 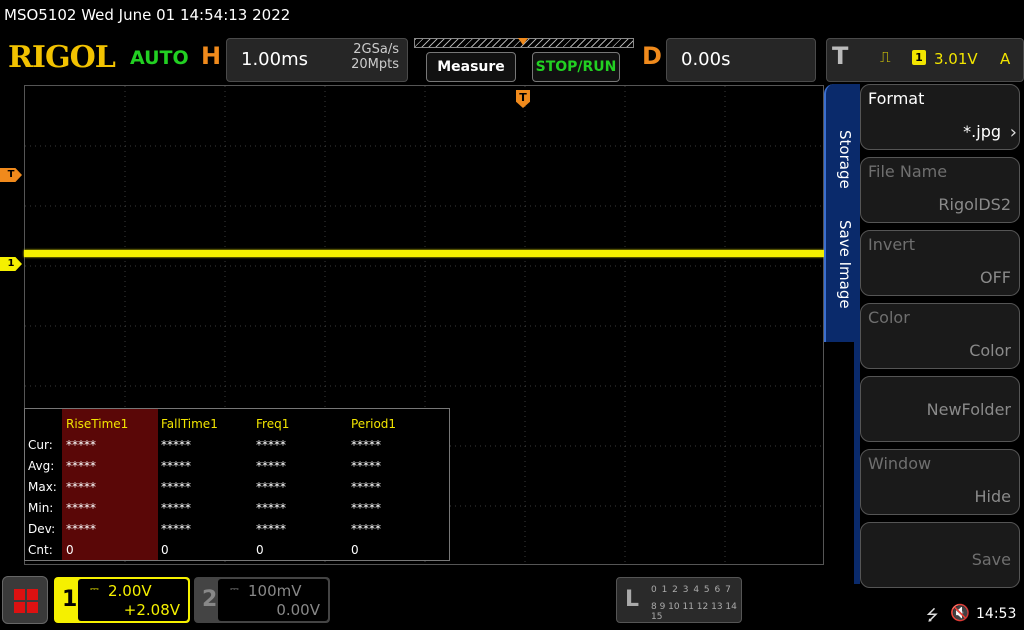 What do you see at coordinates (130, 591) in the screenshot?
I see `ch1-scale: 2.00V` at bounding box center [130, 591].